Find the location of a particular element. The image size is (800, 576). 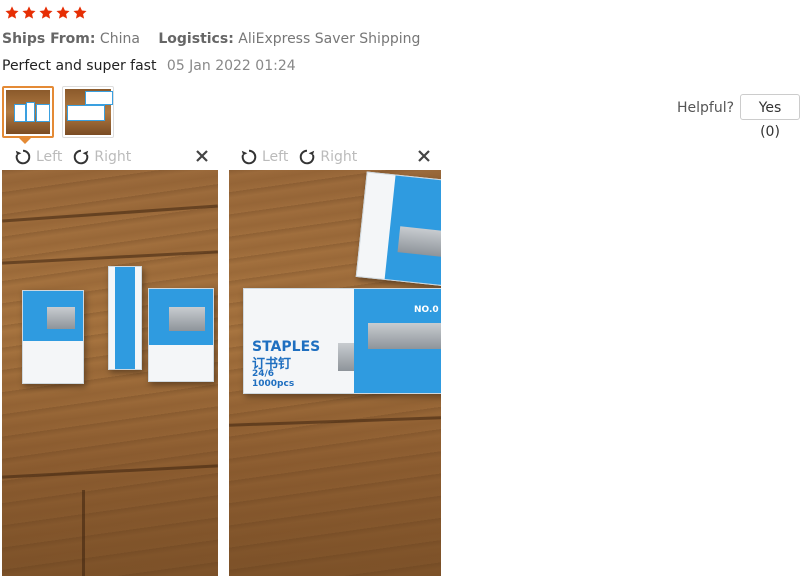

logistics-value: AliExpress Saver Shipping is located at coordinates (329, 39).